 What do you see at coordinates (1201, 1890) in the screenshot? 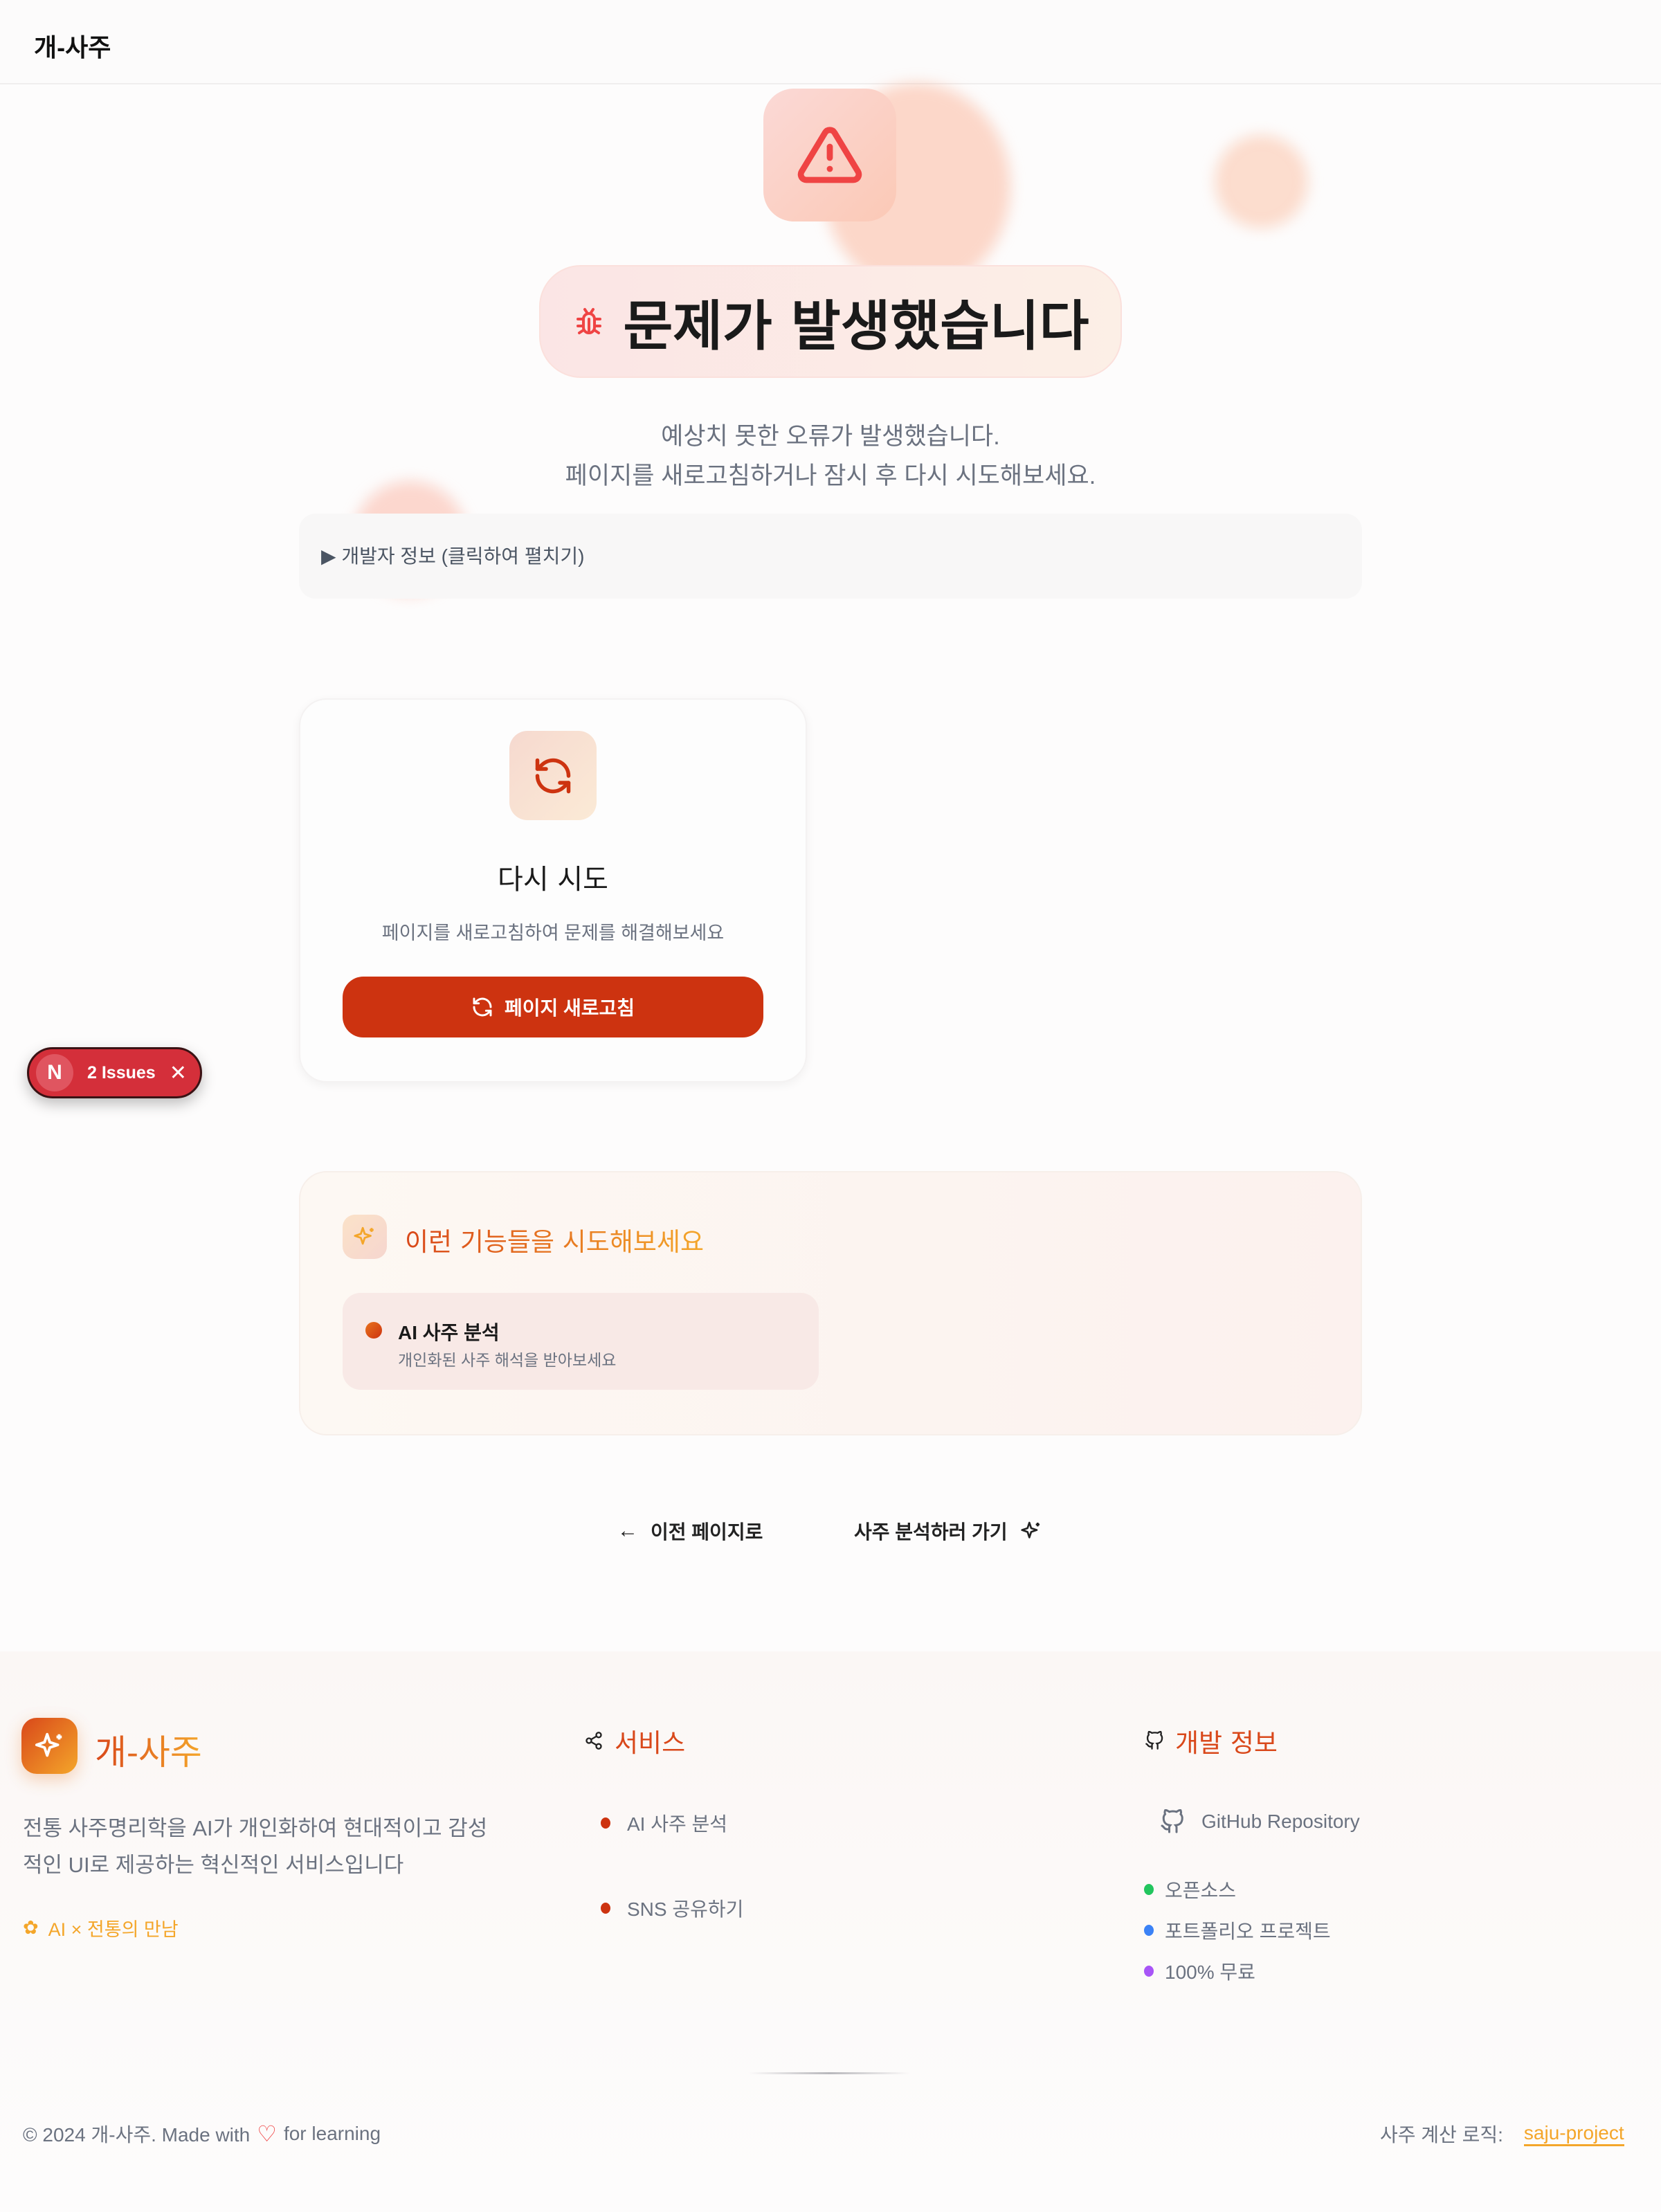
I see `dev-info-label: 오픈소스` at bounding box center [1201, 1890].